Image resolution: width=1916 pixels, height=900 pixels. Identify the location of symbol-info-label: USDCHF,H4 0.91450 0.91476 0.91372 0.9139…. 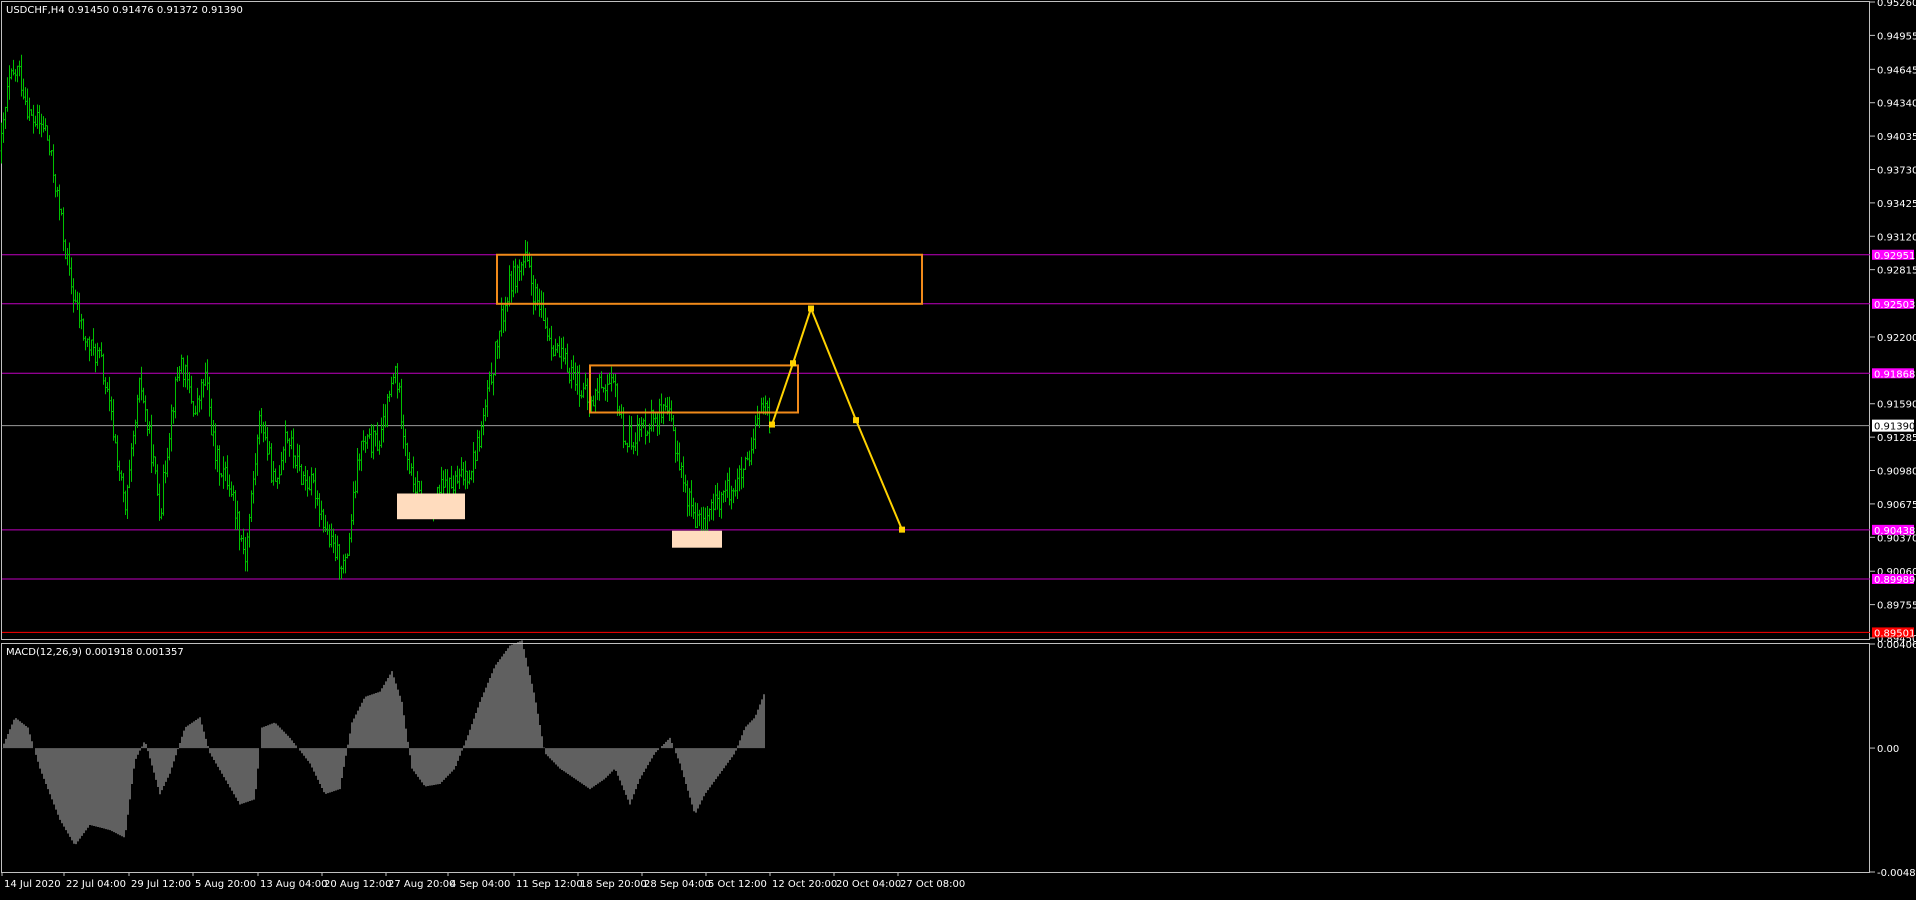
(124, 10).